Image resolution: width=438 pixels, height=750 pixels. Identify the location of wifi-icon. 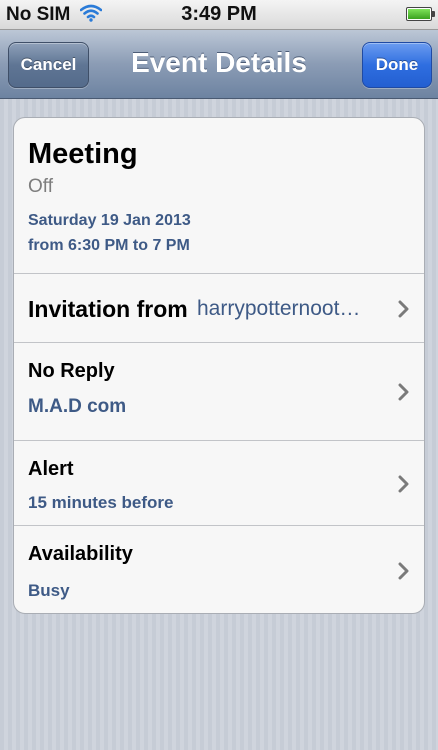
(91, 15).